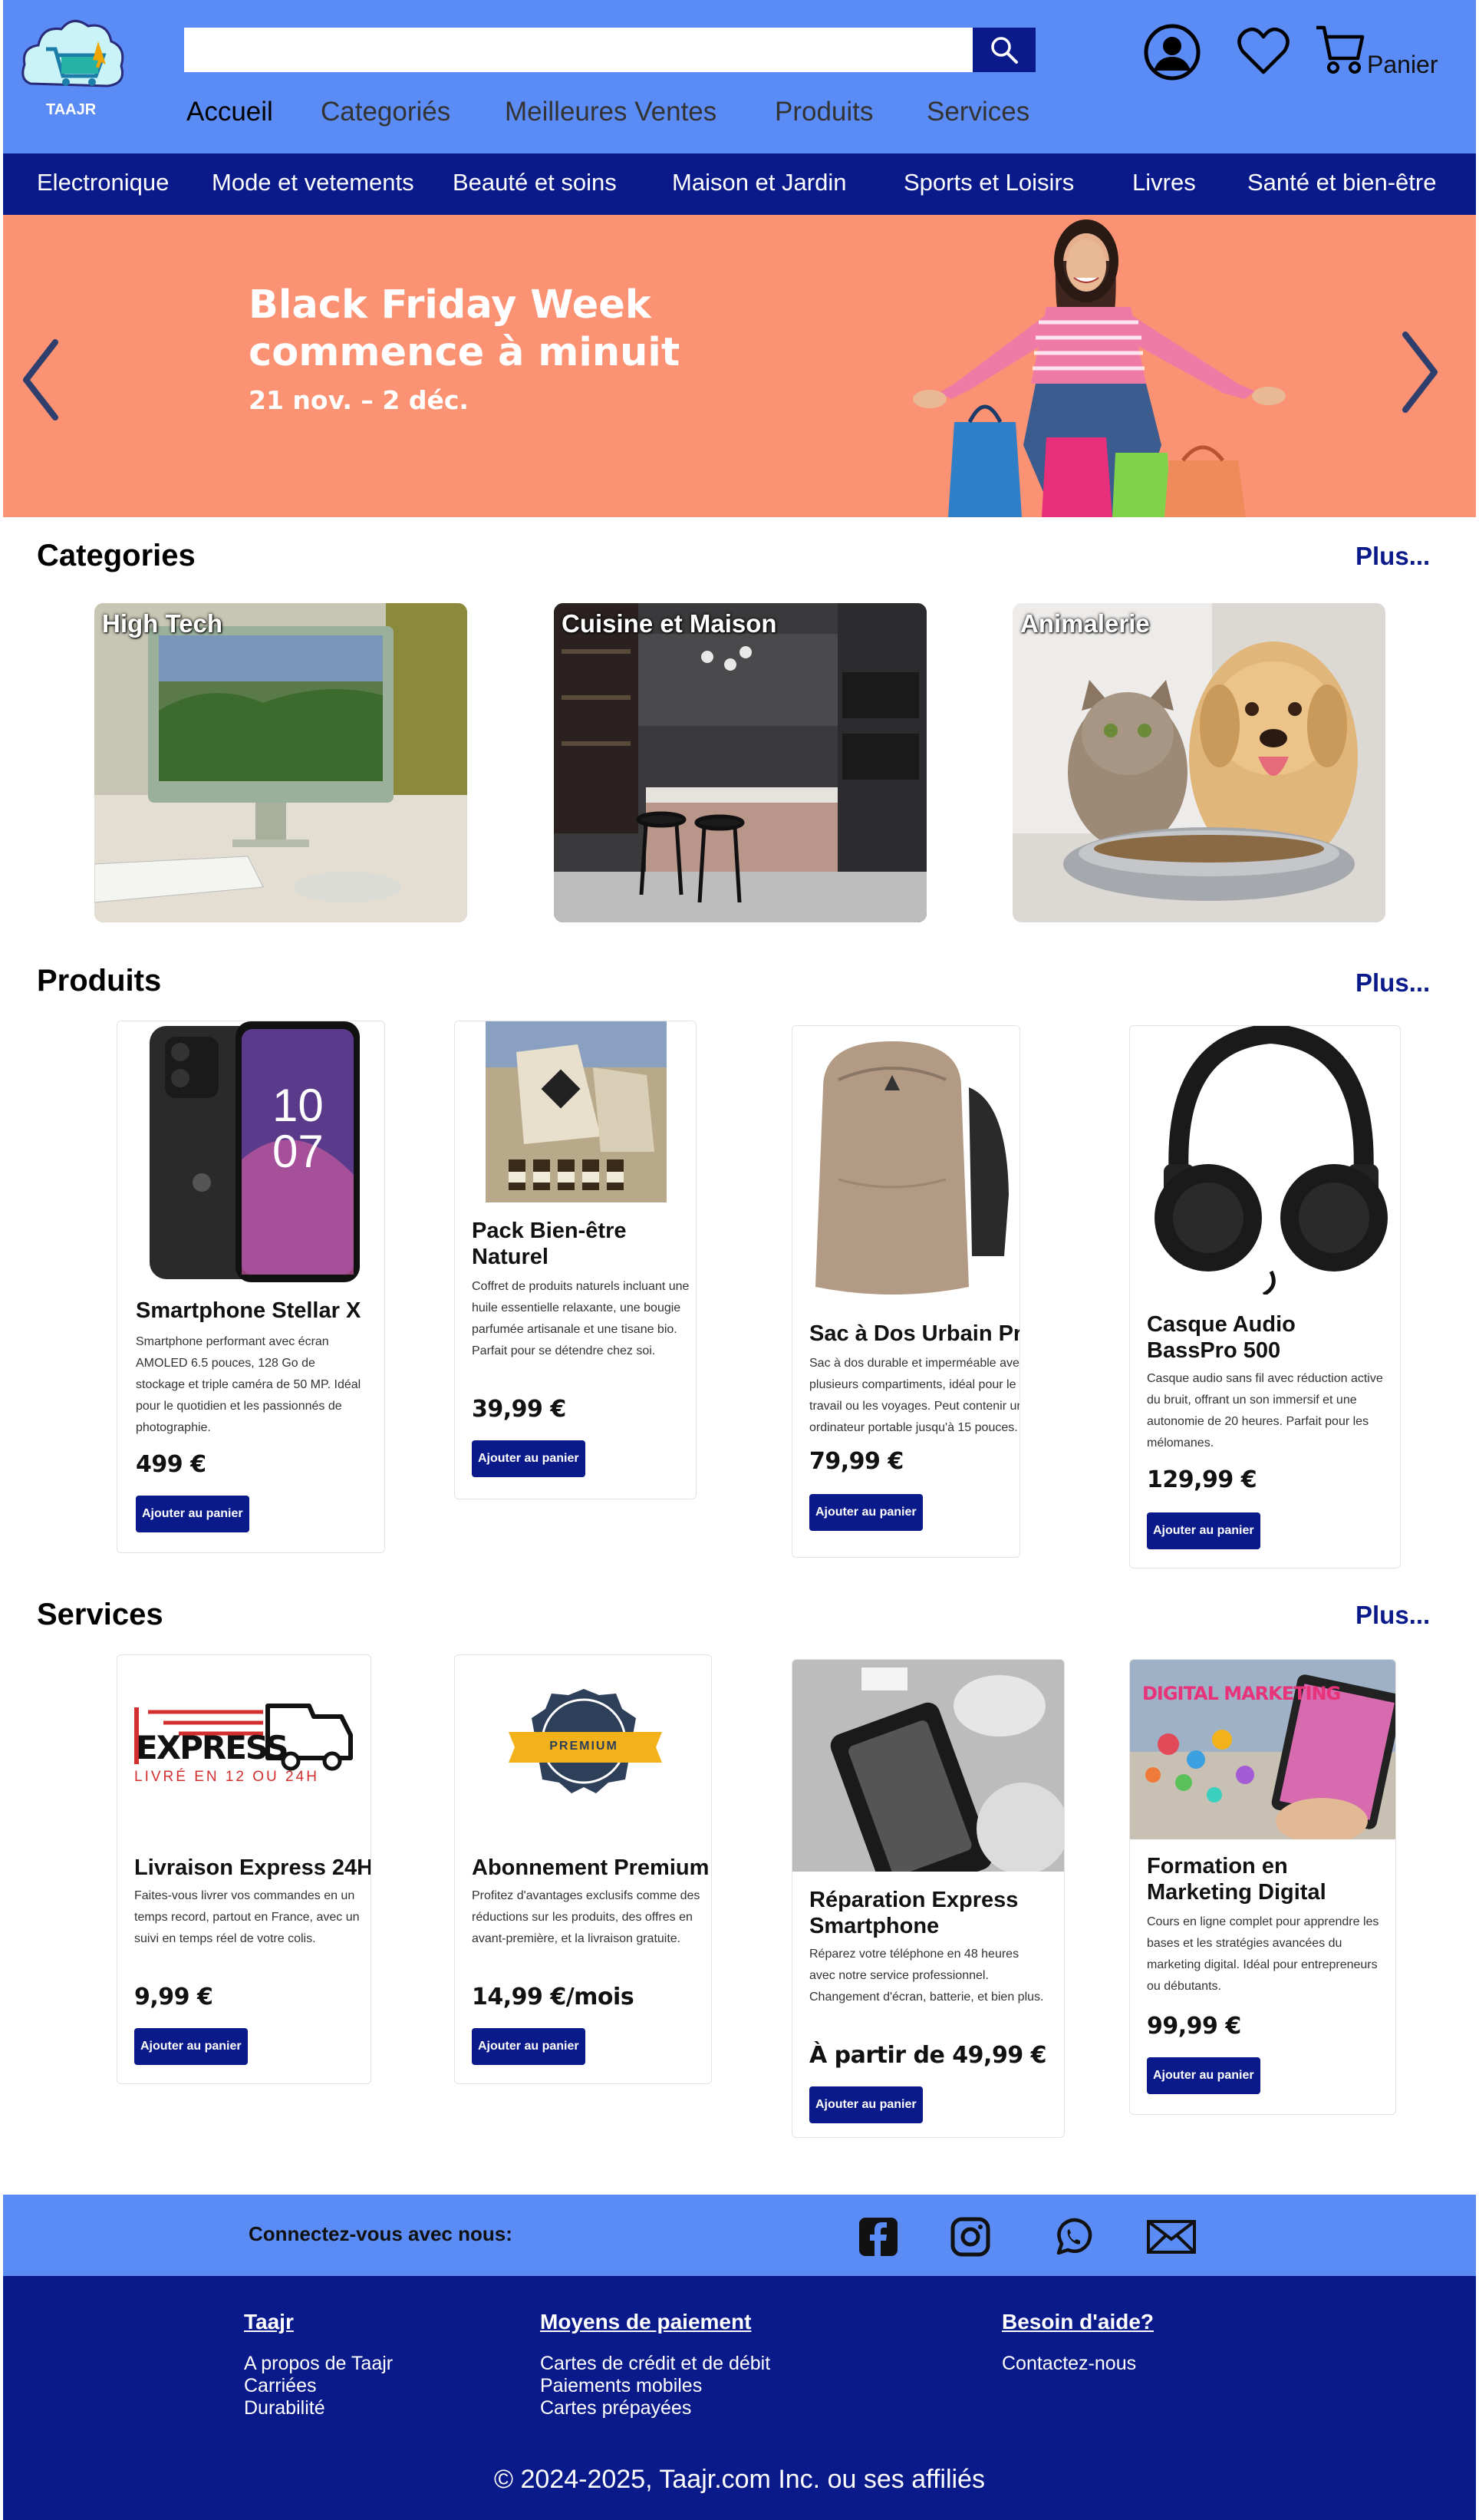 The height and width of the screenshot is (2520, 1479). What do you see at coordinates (285, 2408) in the screenshot?
I see `footer-link-durabilite: Durabilité` at bounding box center [285, 2408].